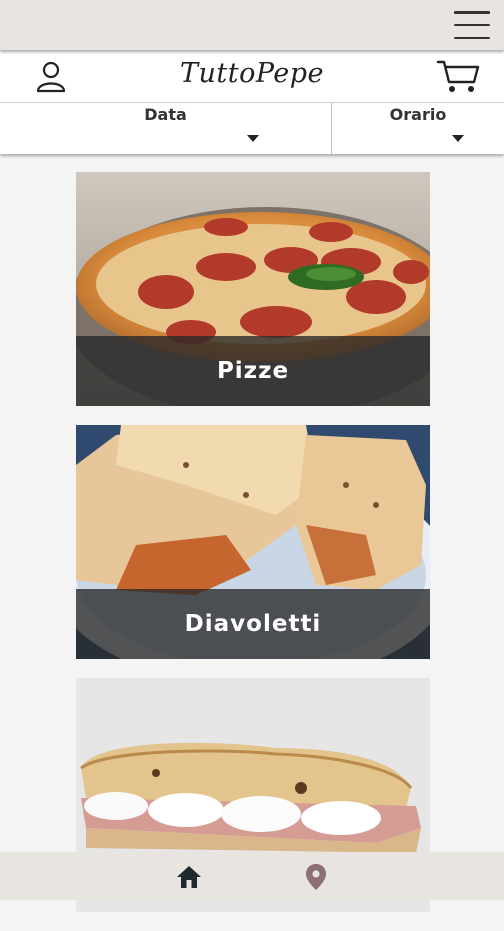 The height and width of the screenshot is (931, 504). What do you see at coordinates (165, 114) in the screenshot?
I see `date-label: Data` at bounding box center [165, 114].